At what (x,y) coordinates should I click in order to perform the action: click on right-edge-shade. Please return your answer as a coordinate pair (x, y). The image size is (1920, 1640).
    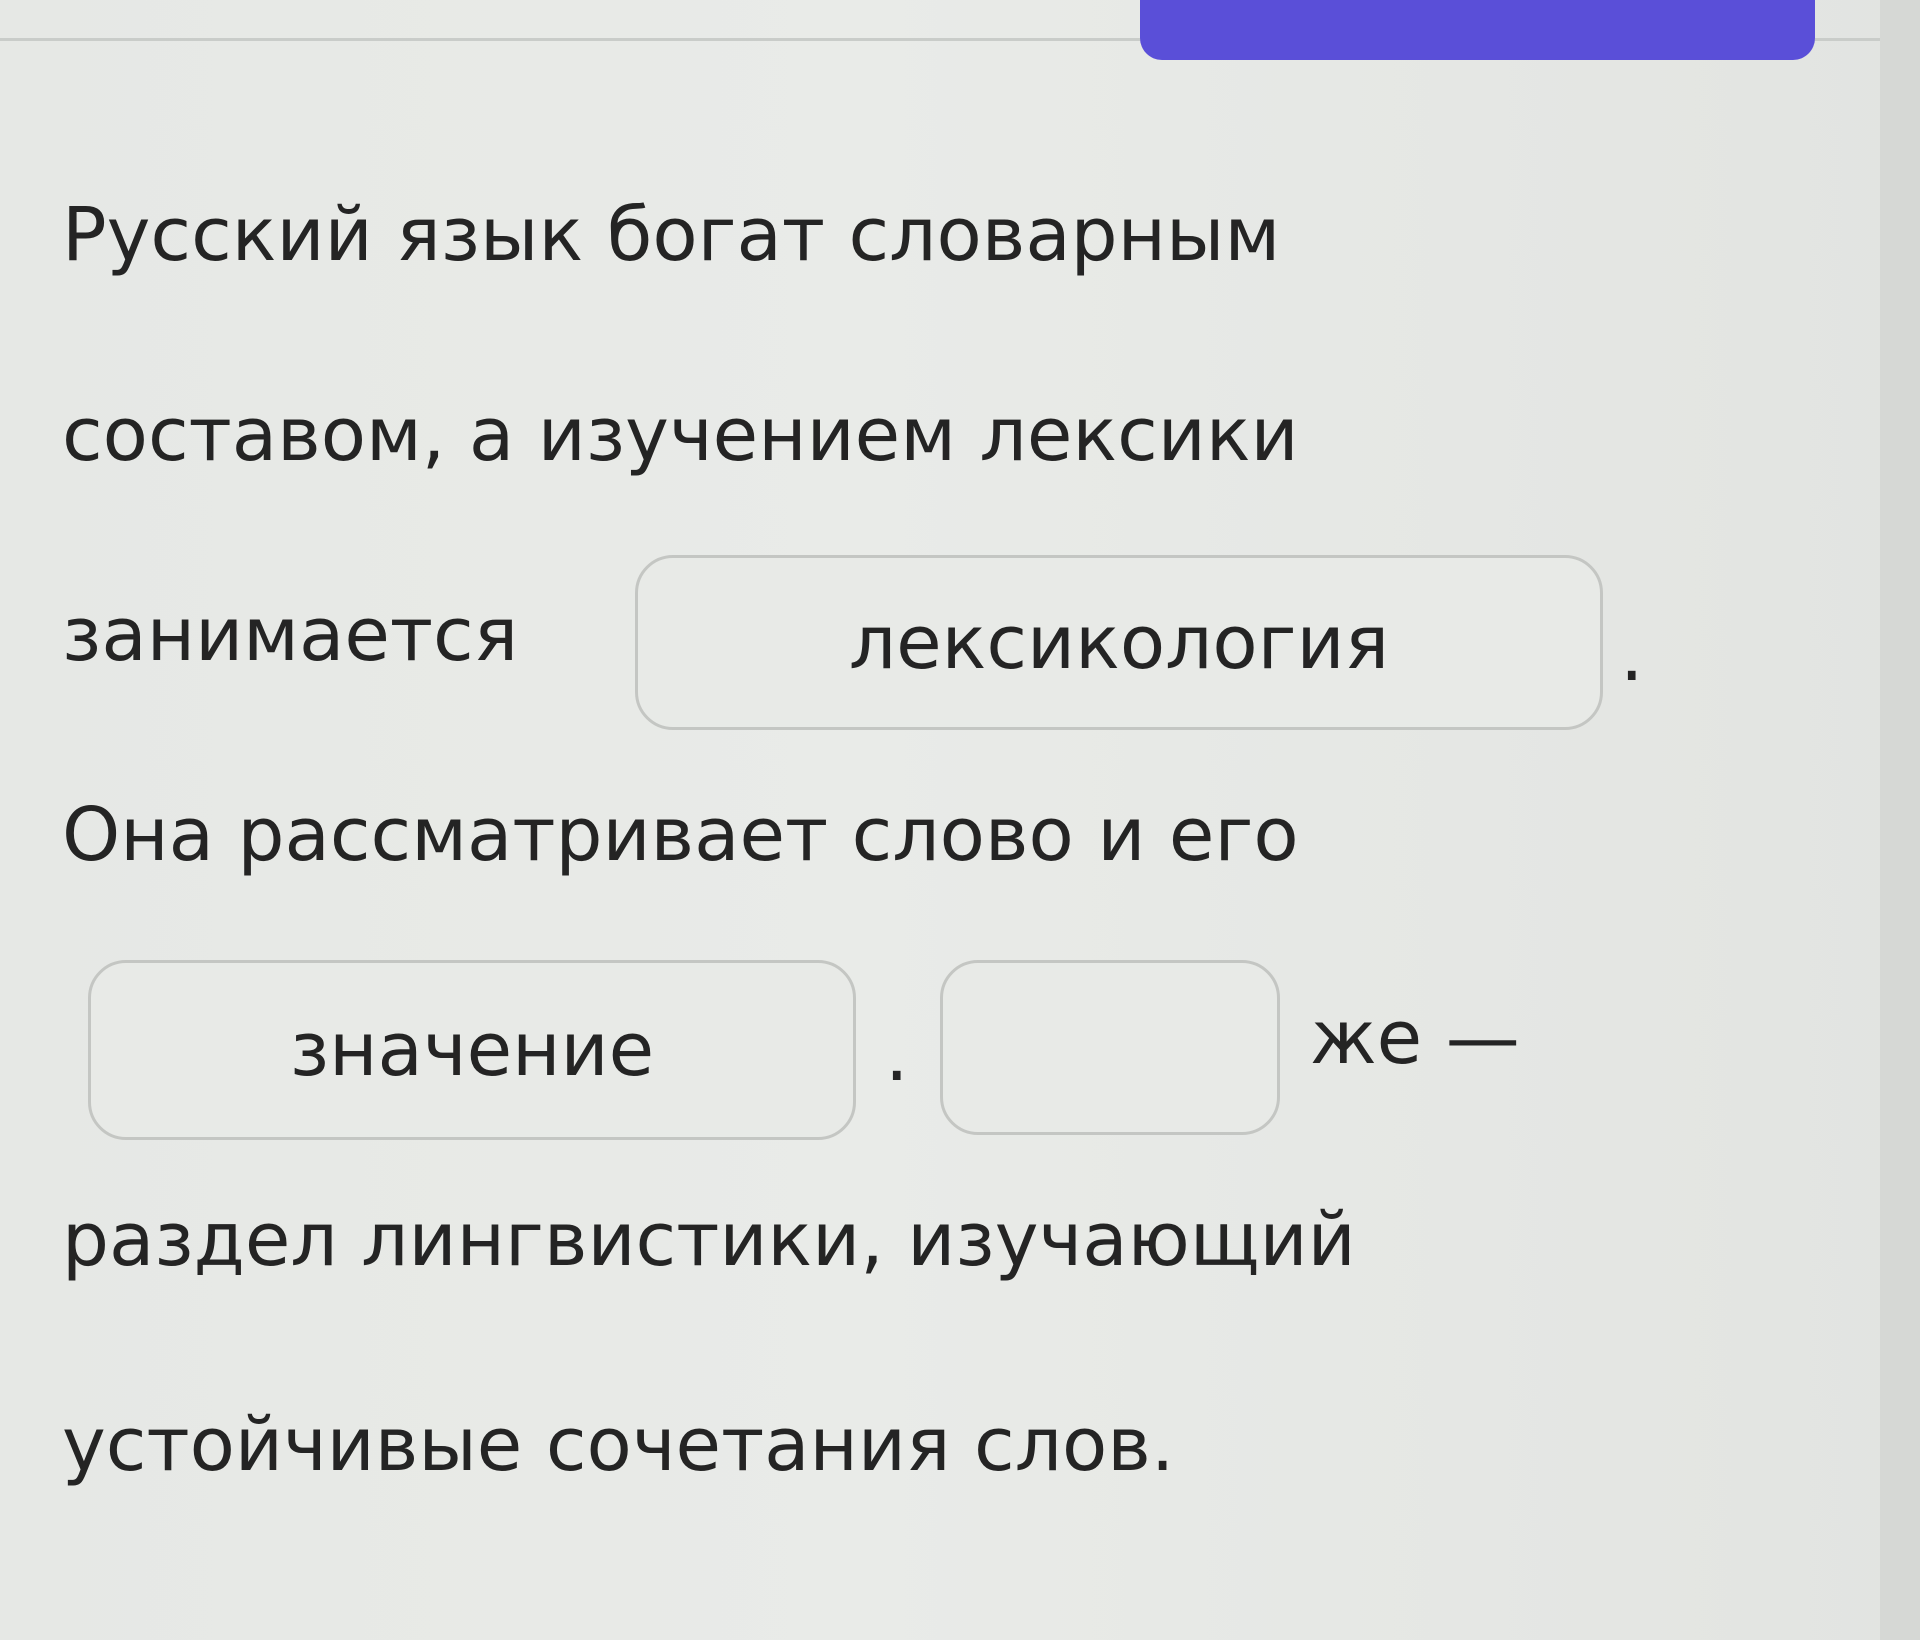
    Looking at the image, I should click on (1900, 820).